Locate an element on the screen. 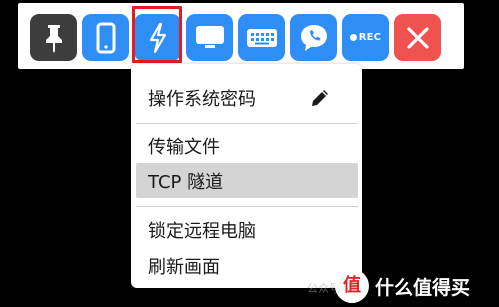 This screenshot has width=499, height=307. menu-item-lock-remote: 锁定远程电脑 is located at coordinates (247, 229).